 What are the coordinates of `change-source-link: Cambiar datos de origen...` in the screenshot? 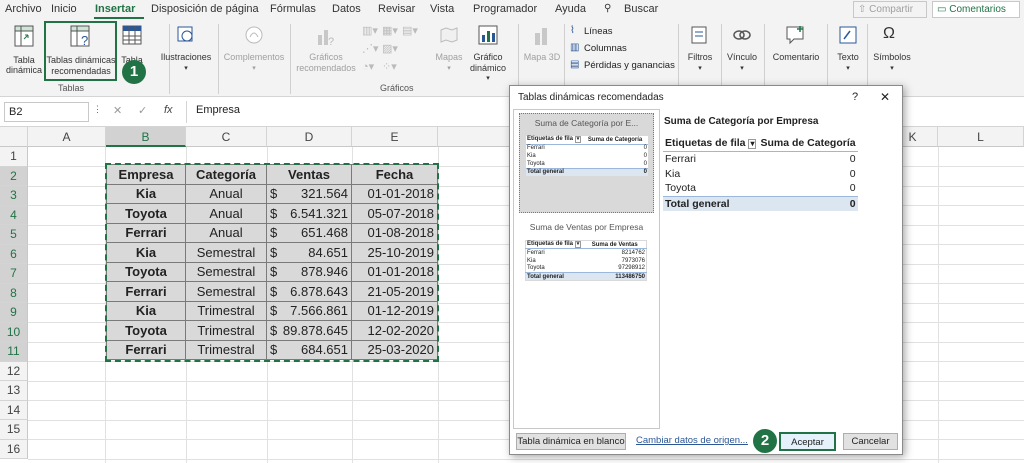 It's located at (692, 440).